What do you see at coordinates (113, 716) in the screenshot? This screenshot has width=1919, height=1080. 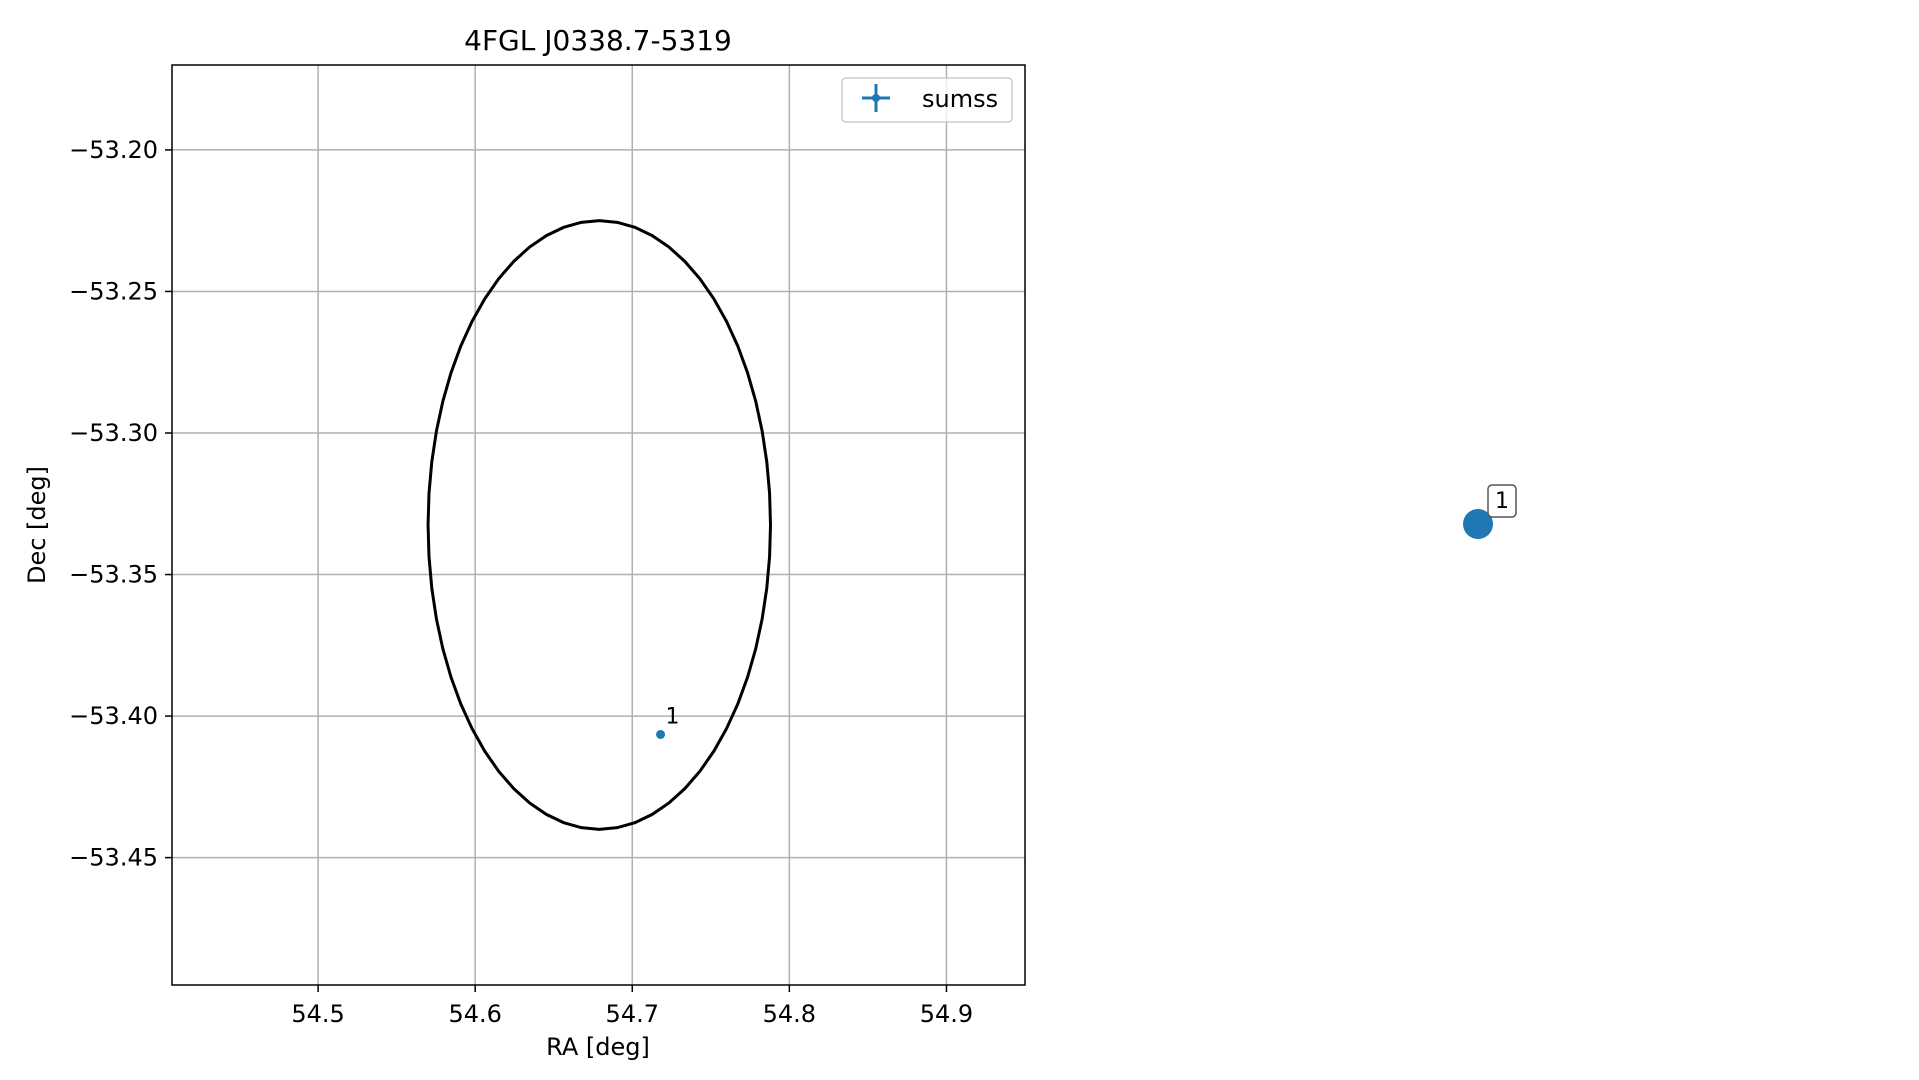 I see `y-tick-label: −53.40` at bounding box center [113, 716].